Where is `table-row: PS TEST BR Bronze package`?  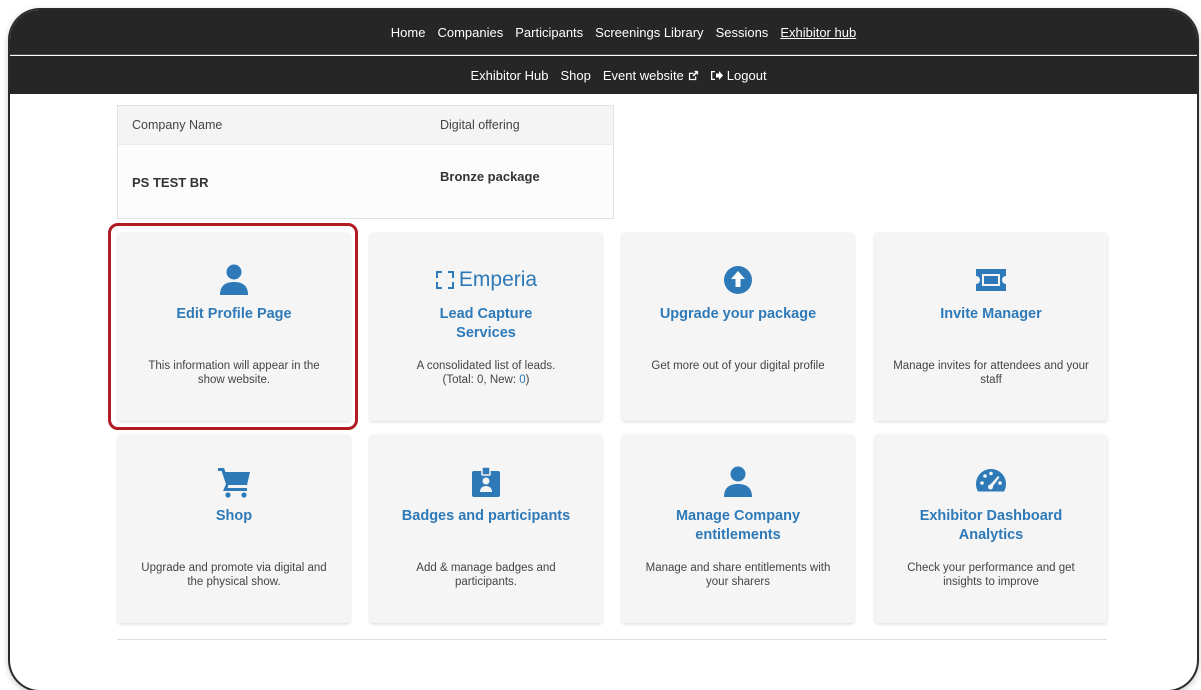 table-row: PS TEST BR Bronze package is located at coordinates (365, 181).